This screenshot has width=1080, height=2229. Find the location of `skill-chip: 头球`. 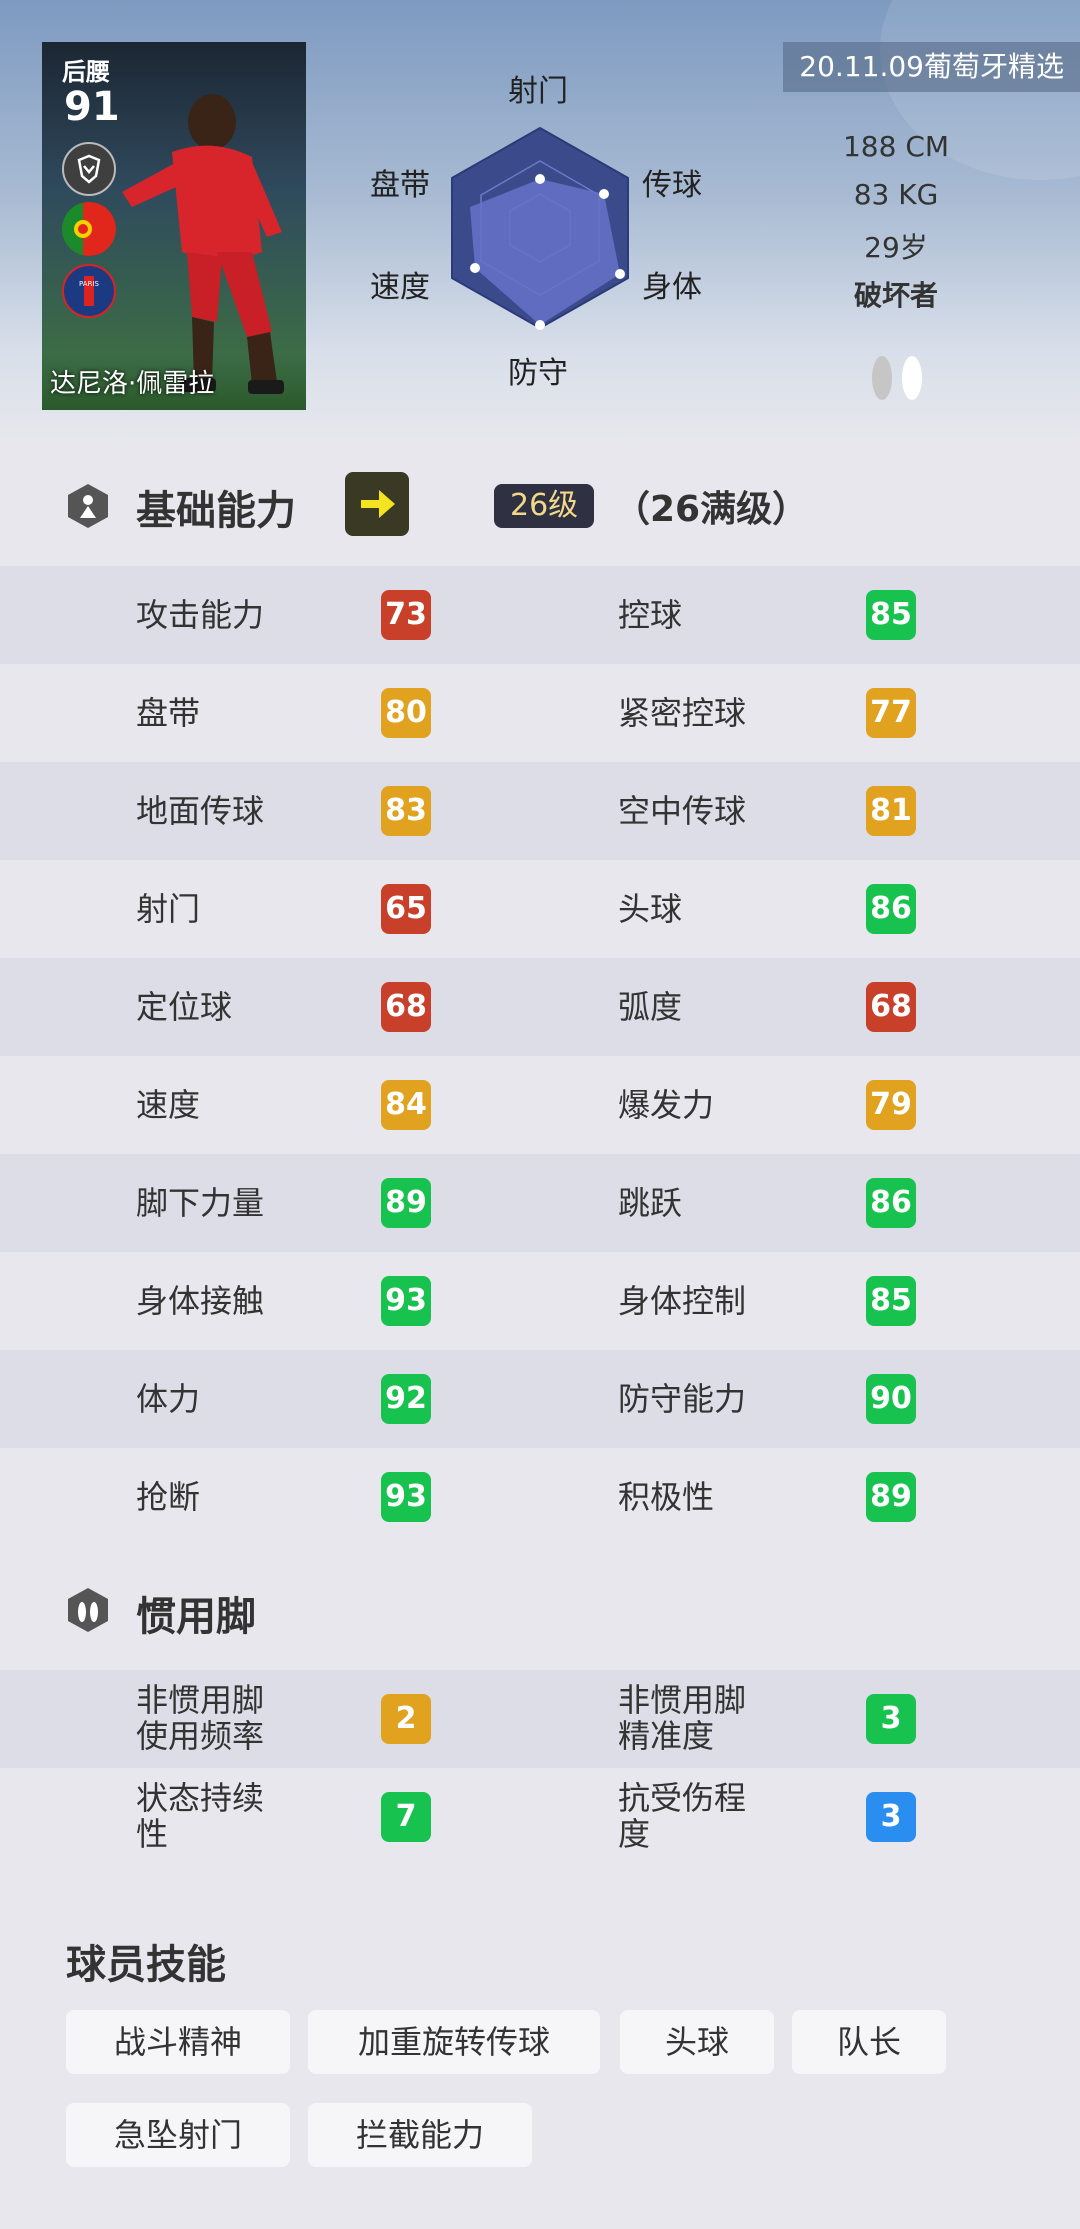

skill-chip: 头球 is located at coordinates (697, 2042).